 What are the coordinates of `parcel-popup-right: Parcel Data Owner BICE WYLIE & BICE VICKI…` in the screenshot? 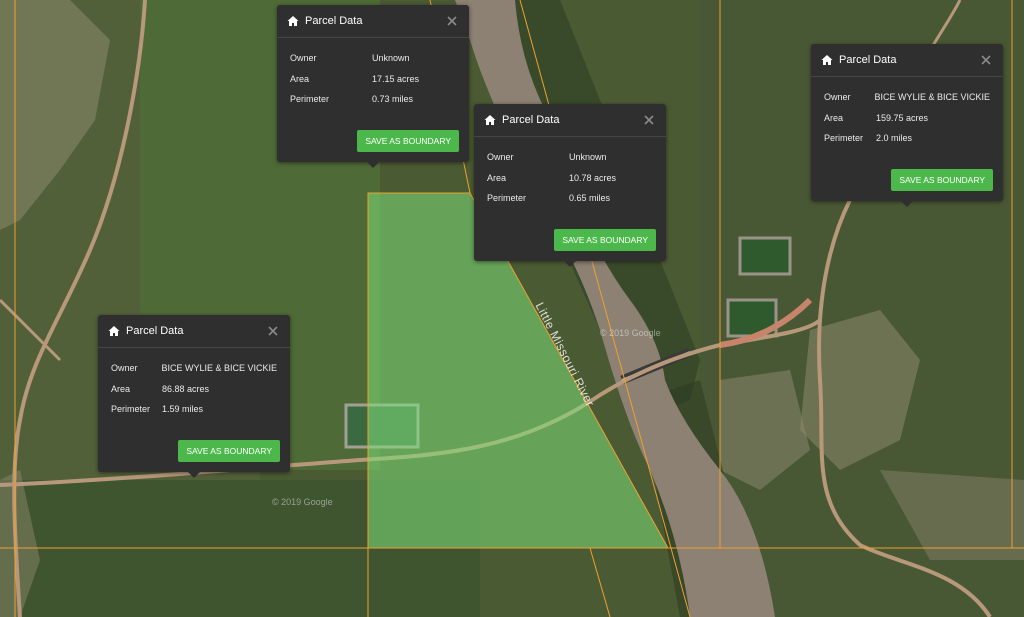 It's located at (907, 125).